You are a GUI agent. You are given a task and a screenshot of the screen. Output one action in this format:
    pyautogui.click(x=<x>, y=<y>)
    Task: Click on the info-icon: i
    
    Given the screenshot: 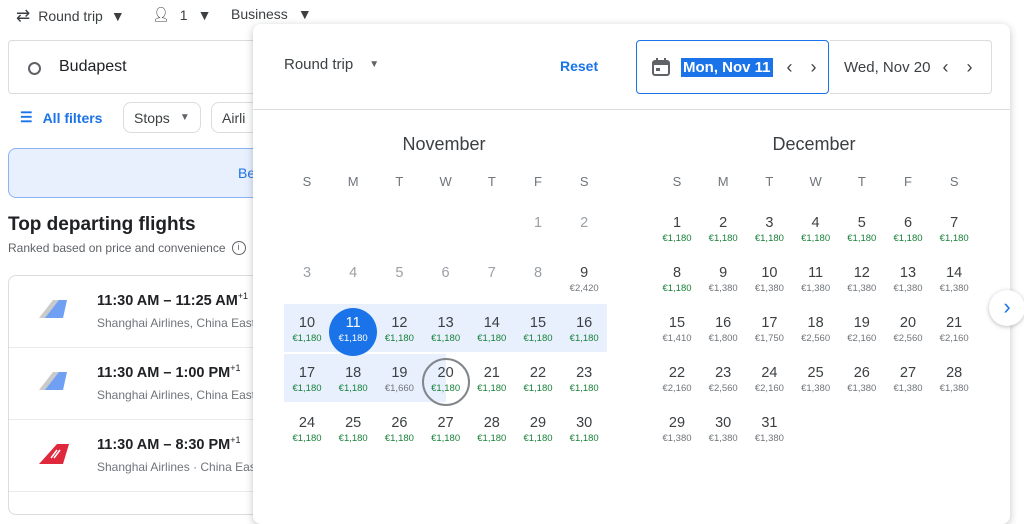 What is the action you would take?
    pyautogui.click(x=238, y=248)
    